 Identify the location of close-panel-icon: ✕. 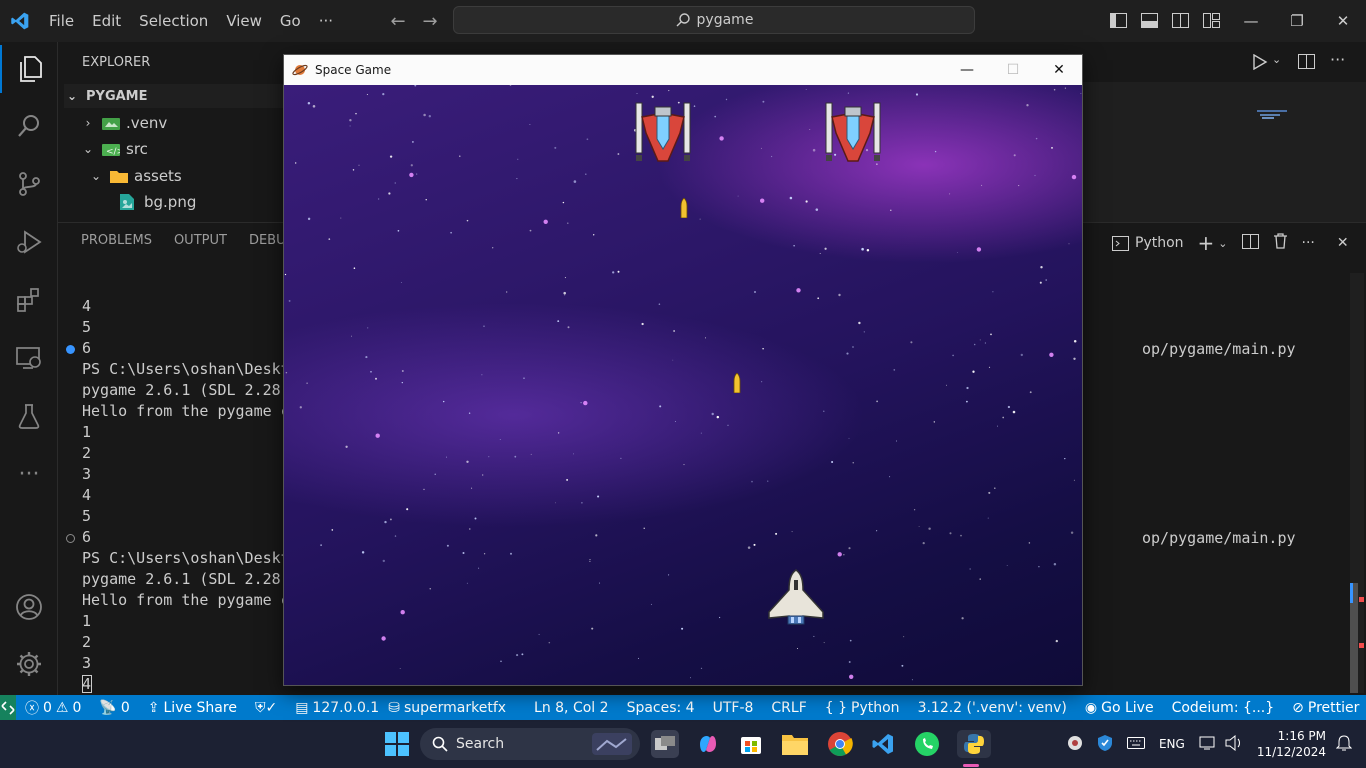
(1343, 243).